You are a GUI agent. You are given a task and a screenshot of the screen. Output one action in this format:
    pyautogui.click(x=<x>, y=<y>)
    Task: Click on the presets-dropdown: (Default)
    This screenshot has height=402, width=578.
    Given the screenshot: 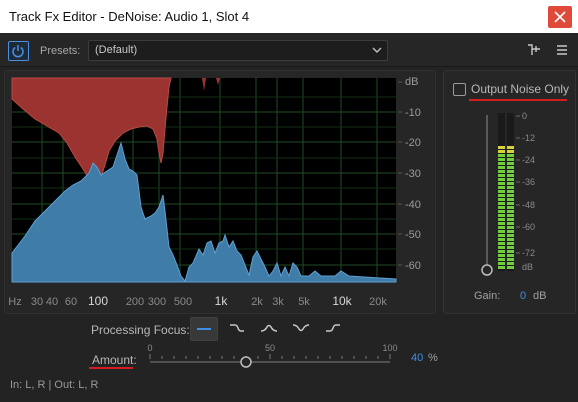 What is the action you would take?
    pyautogui.click(x=238, y=50)
    